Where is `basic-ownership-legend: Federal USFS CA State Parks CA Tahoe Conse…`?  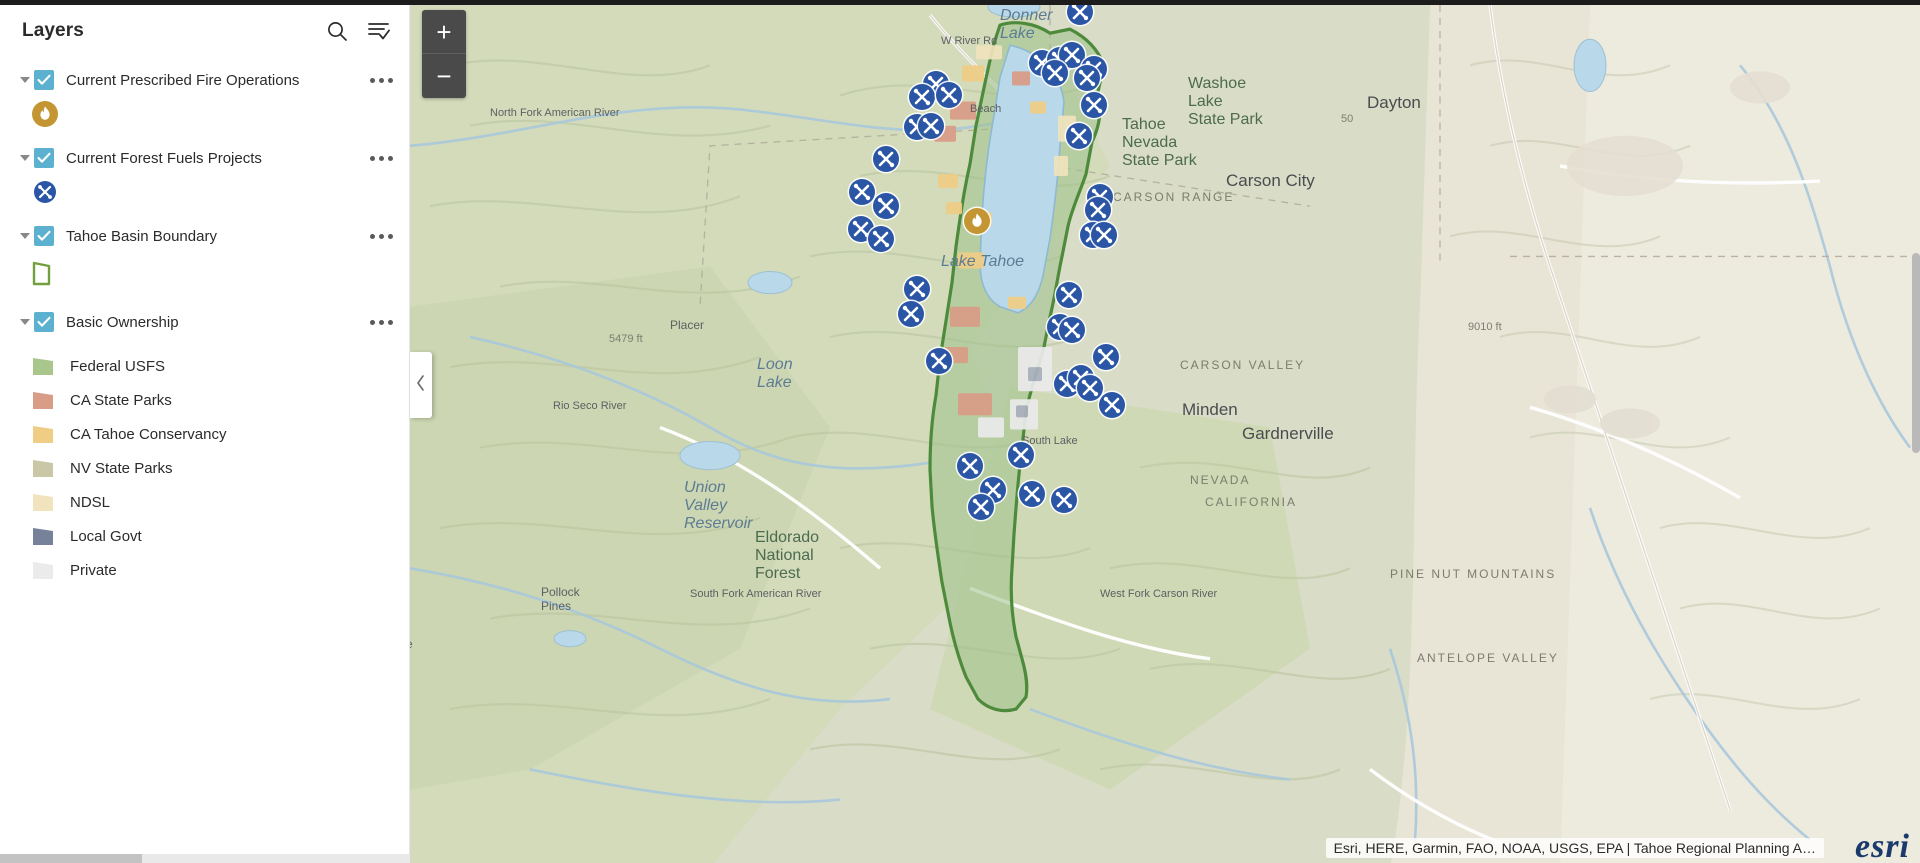 basic-ownership-legend: Federal USFS CA State Parks CA Tahoe Conse… is located at coordinates (205, 463).